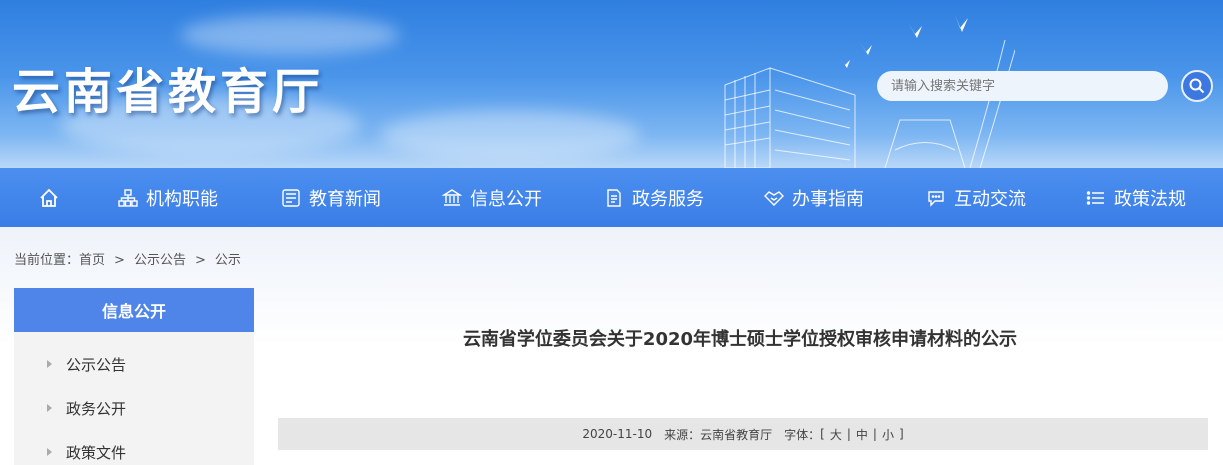 This screenshot has width=1223, height=465. I want to click on nav-item-interact: 互动交流, so click(976, 197).